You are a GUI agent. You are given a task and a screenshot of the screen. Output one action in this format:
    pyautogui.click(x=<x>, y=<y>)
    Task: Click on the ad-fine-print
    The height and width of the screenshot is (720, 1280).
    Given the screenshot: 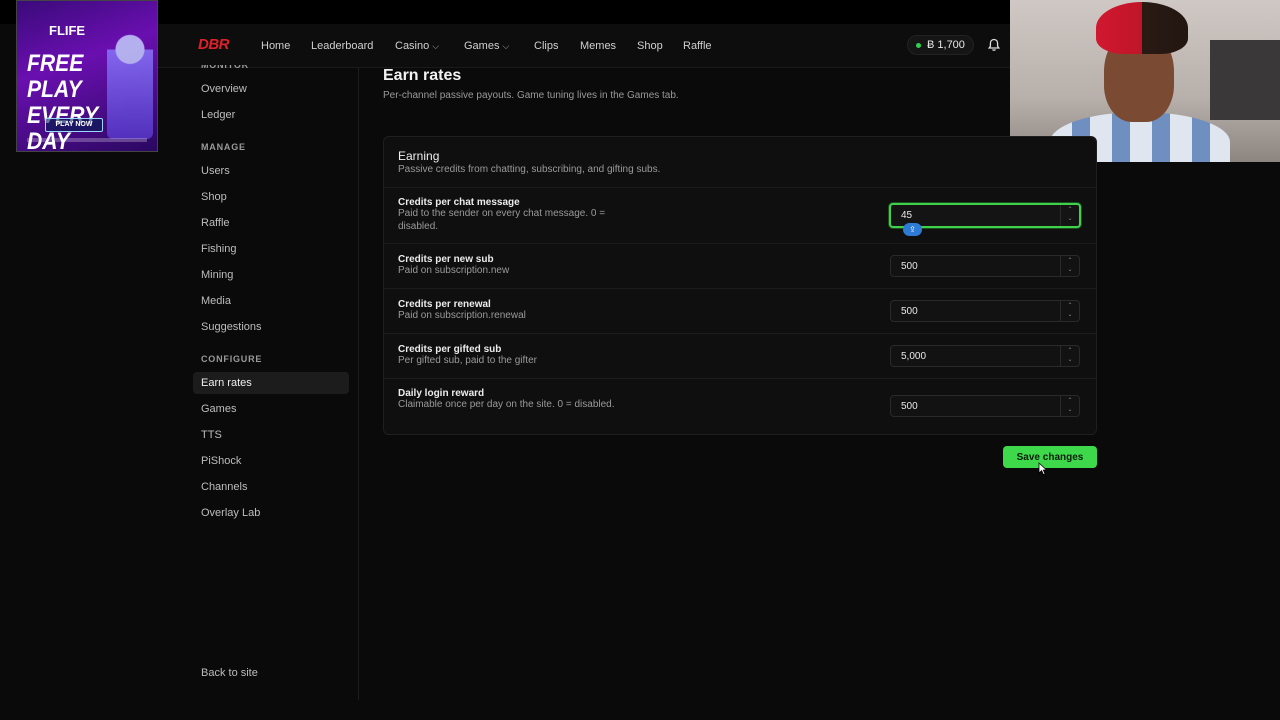 What is the action you would take?
    pyautogui.click(x=87, y=140)
    